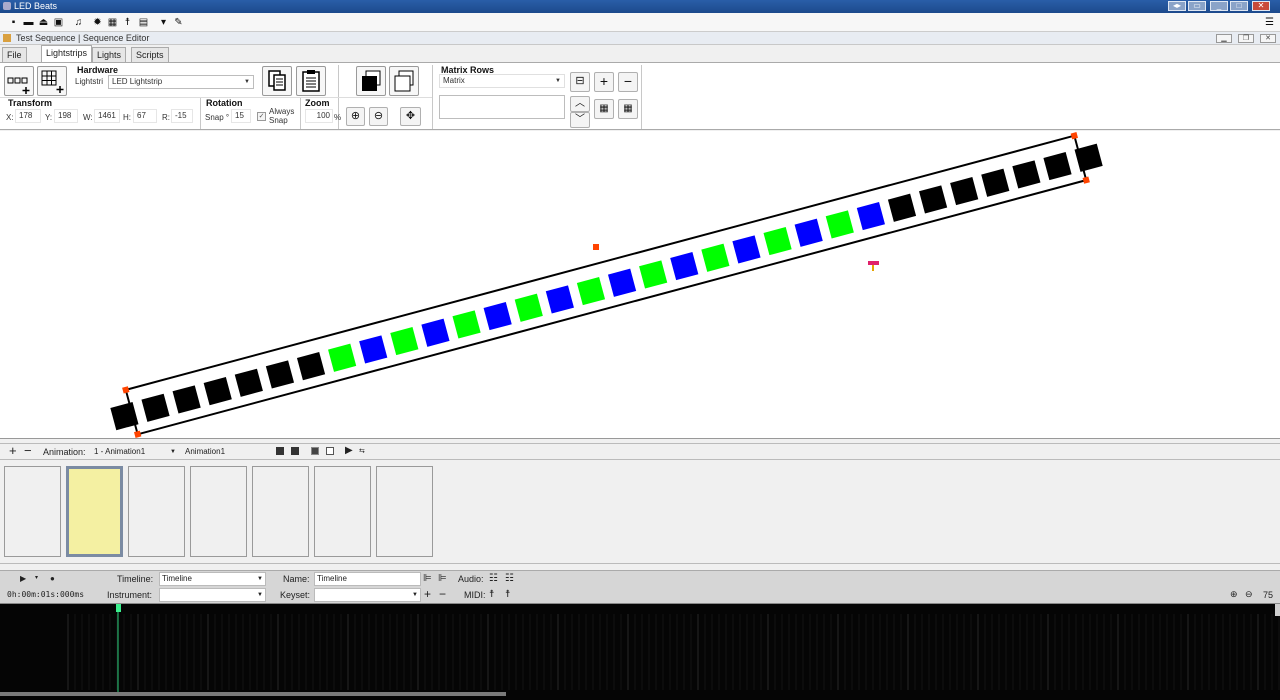 The height and width of the screenshot is (700, 1280). I want to click on light-icon: ▾, so click(163, 22).